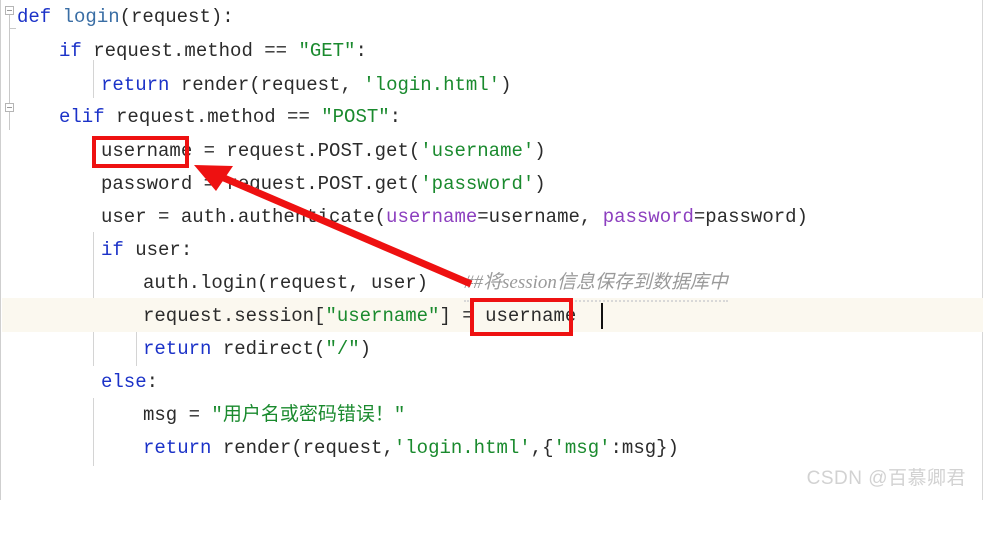 The height and width of the screenshot is (544, 983). I want to click on code-line: else:, so click(129, 382).